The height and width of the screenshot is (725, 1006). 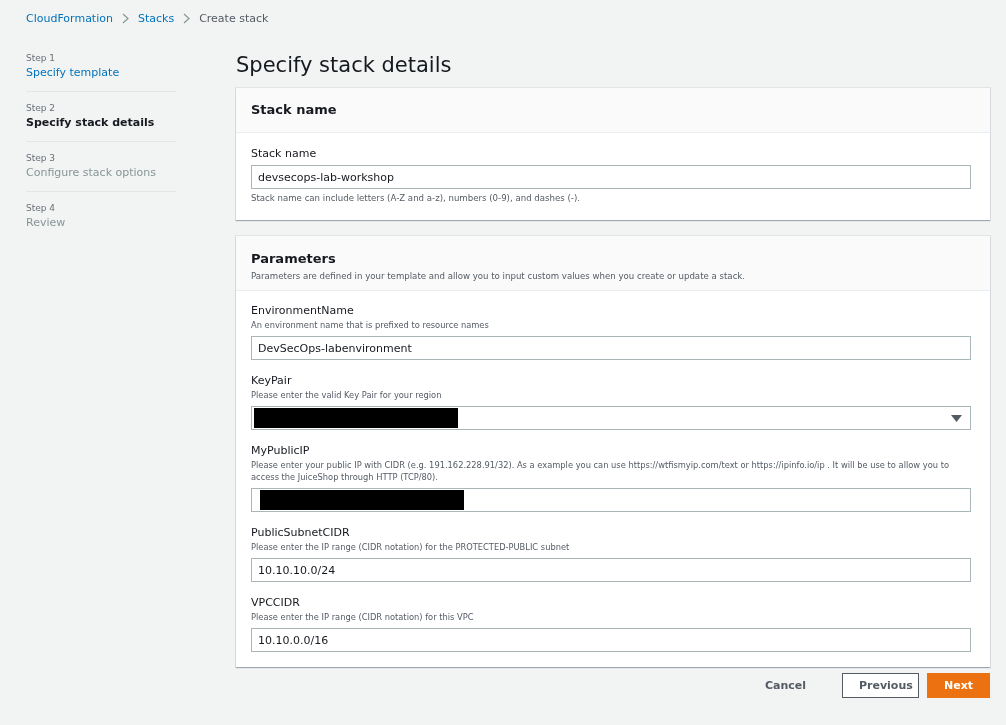 I want to click on parameter-field: 10.10.10.0/24, so click(x=611, y=570).